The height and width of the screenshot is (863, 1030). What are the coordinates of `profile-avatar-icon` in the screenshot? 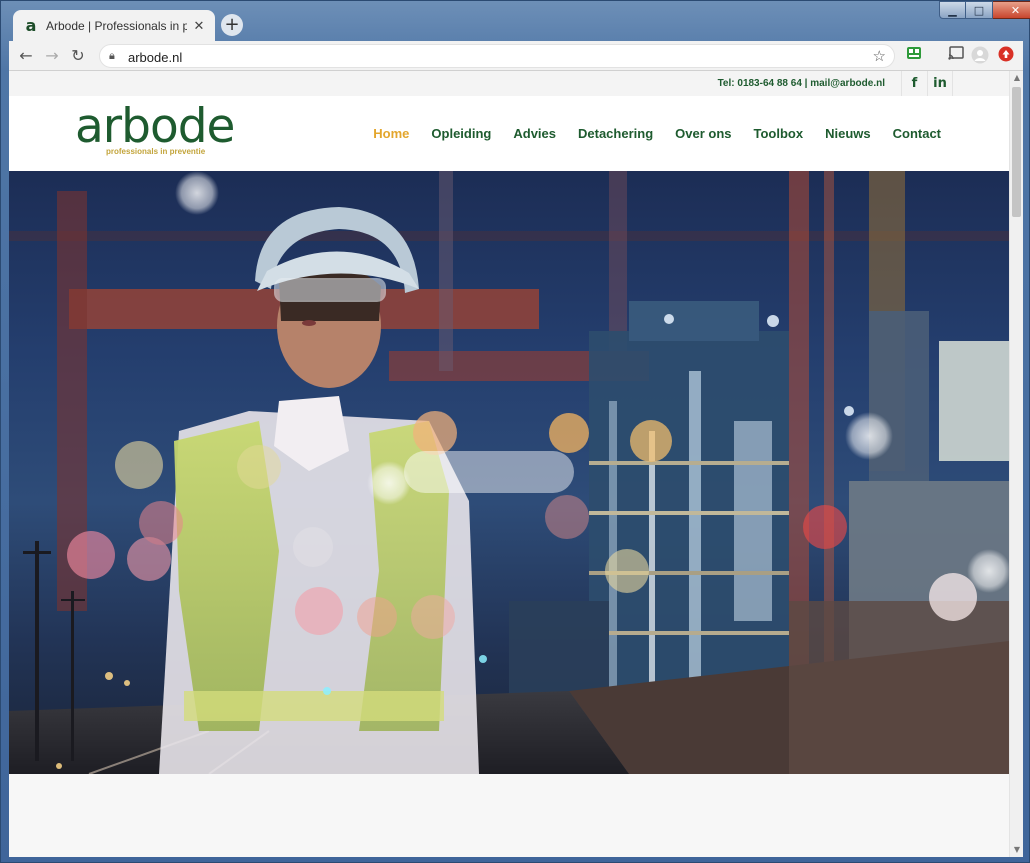 It's located at (980, 56).